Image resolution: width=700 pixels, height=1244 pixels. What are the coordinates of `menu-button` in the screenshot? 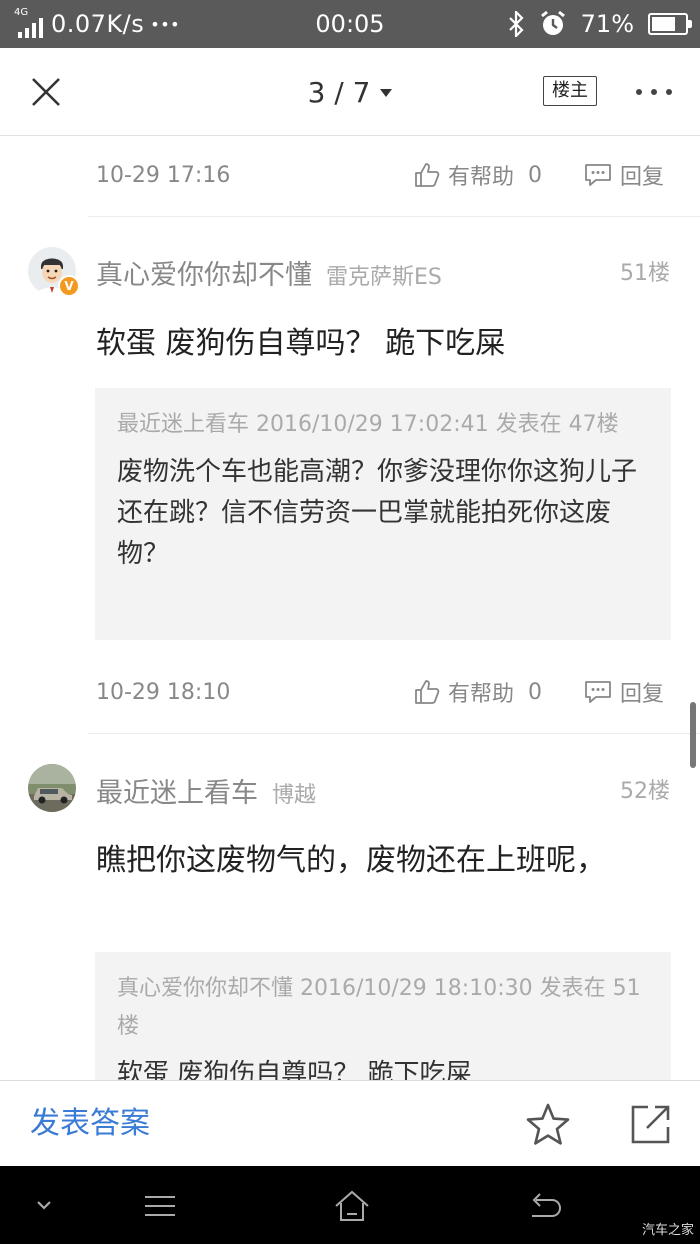 It's located at (160, 1206).